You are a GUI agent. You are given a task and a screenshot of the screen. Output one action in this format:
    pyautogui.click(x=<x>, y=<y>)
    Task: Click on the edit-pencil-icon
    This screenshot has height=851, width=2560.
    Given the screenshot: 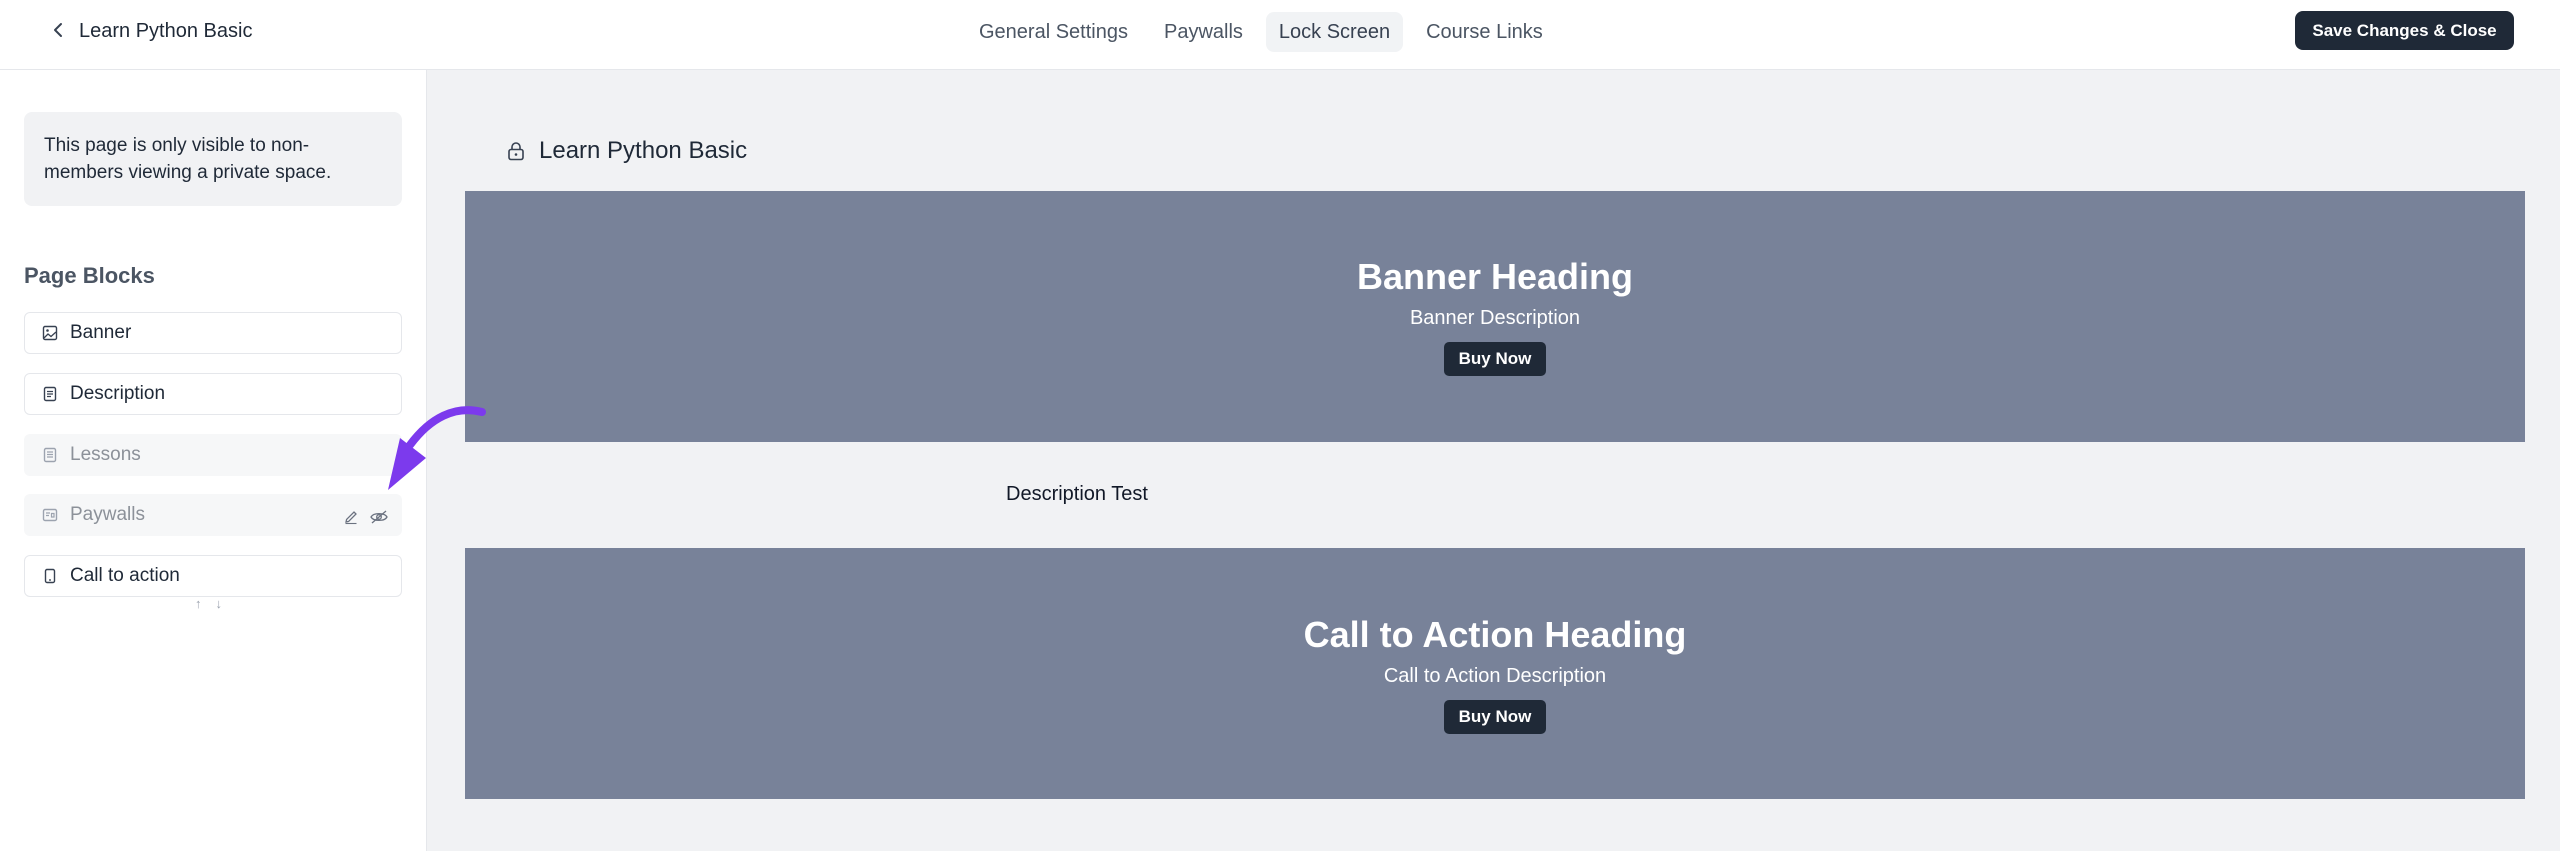 What is the action you would take?
    pyautogui.click(x=351, y=517)
    